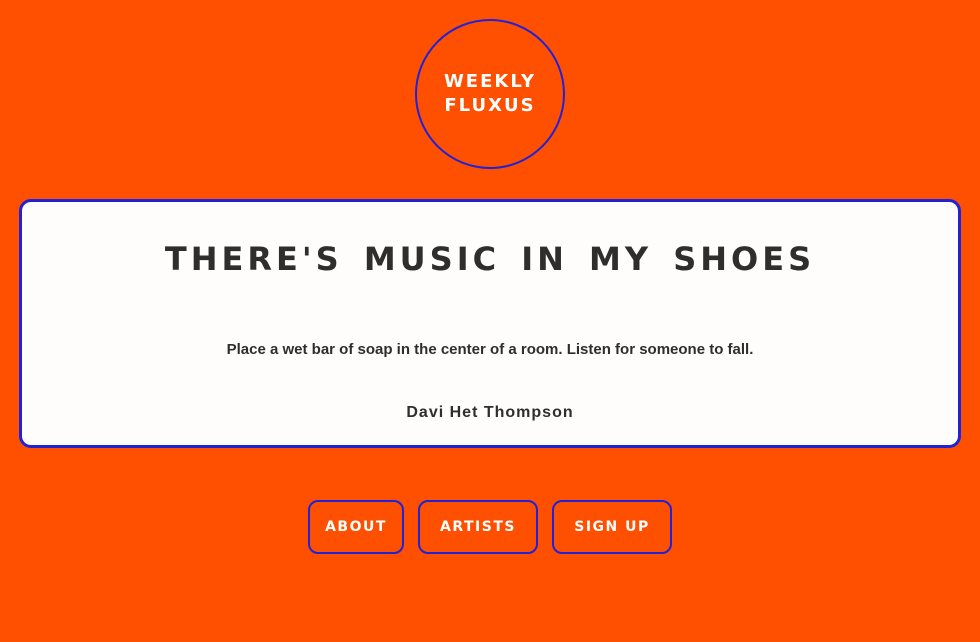 The width and height of the screenshot is (980, 642). I want to click on piece-title: THERE'S MUSIC IN MY SHOES, so click(490, 259).